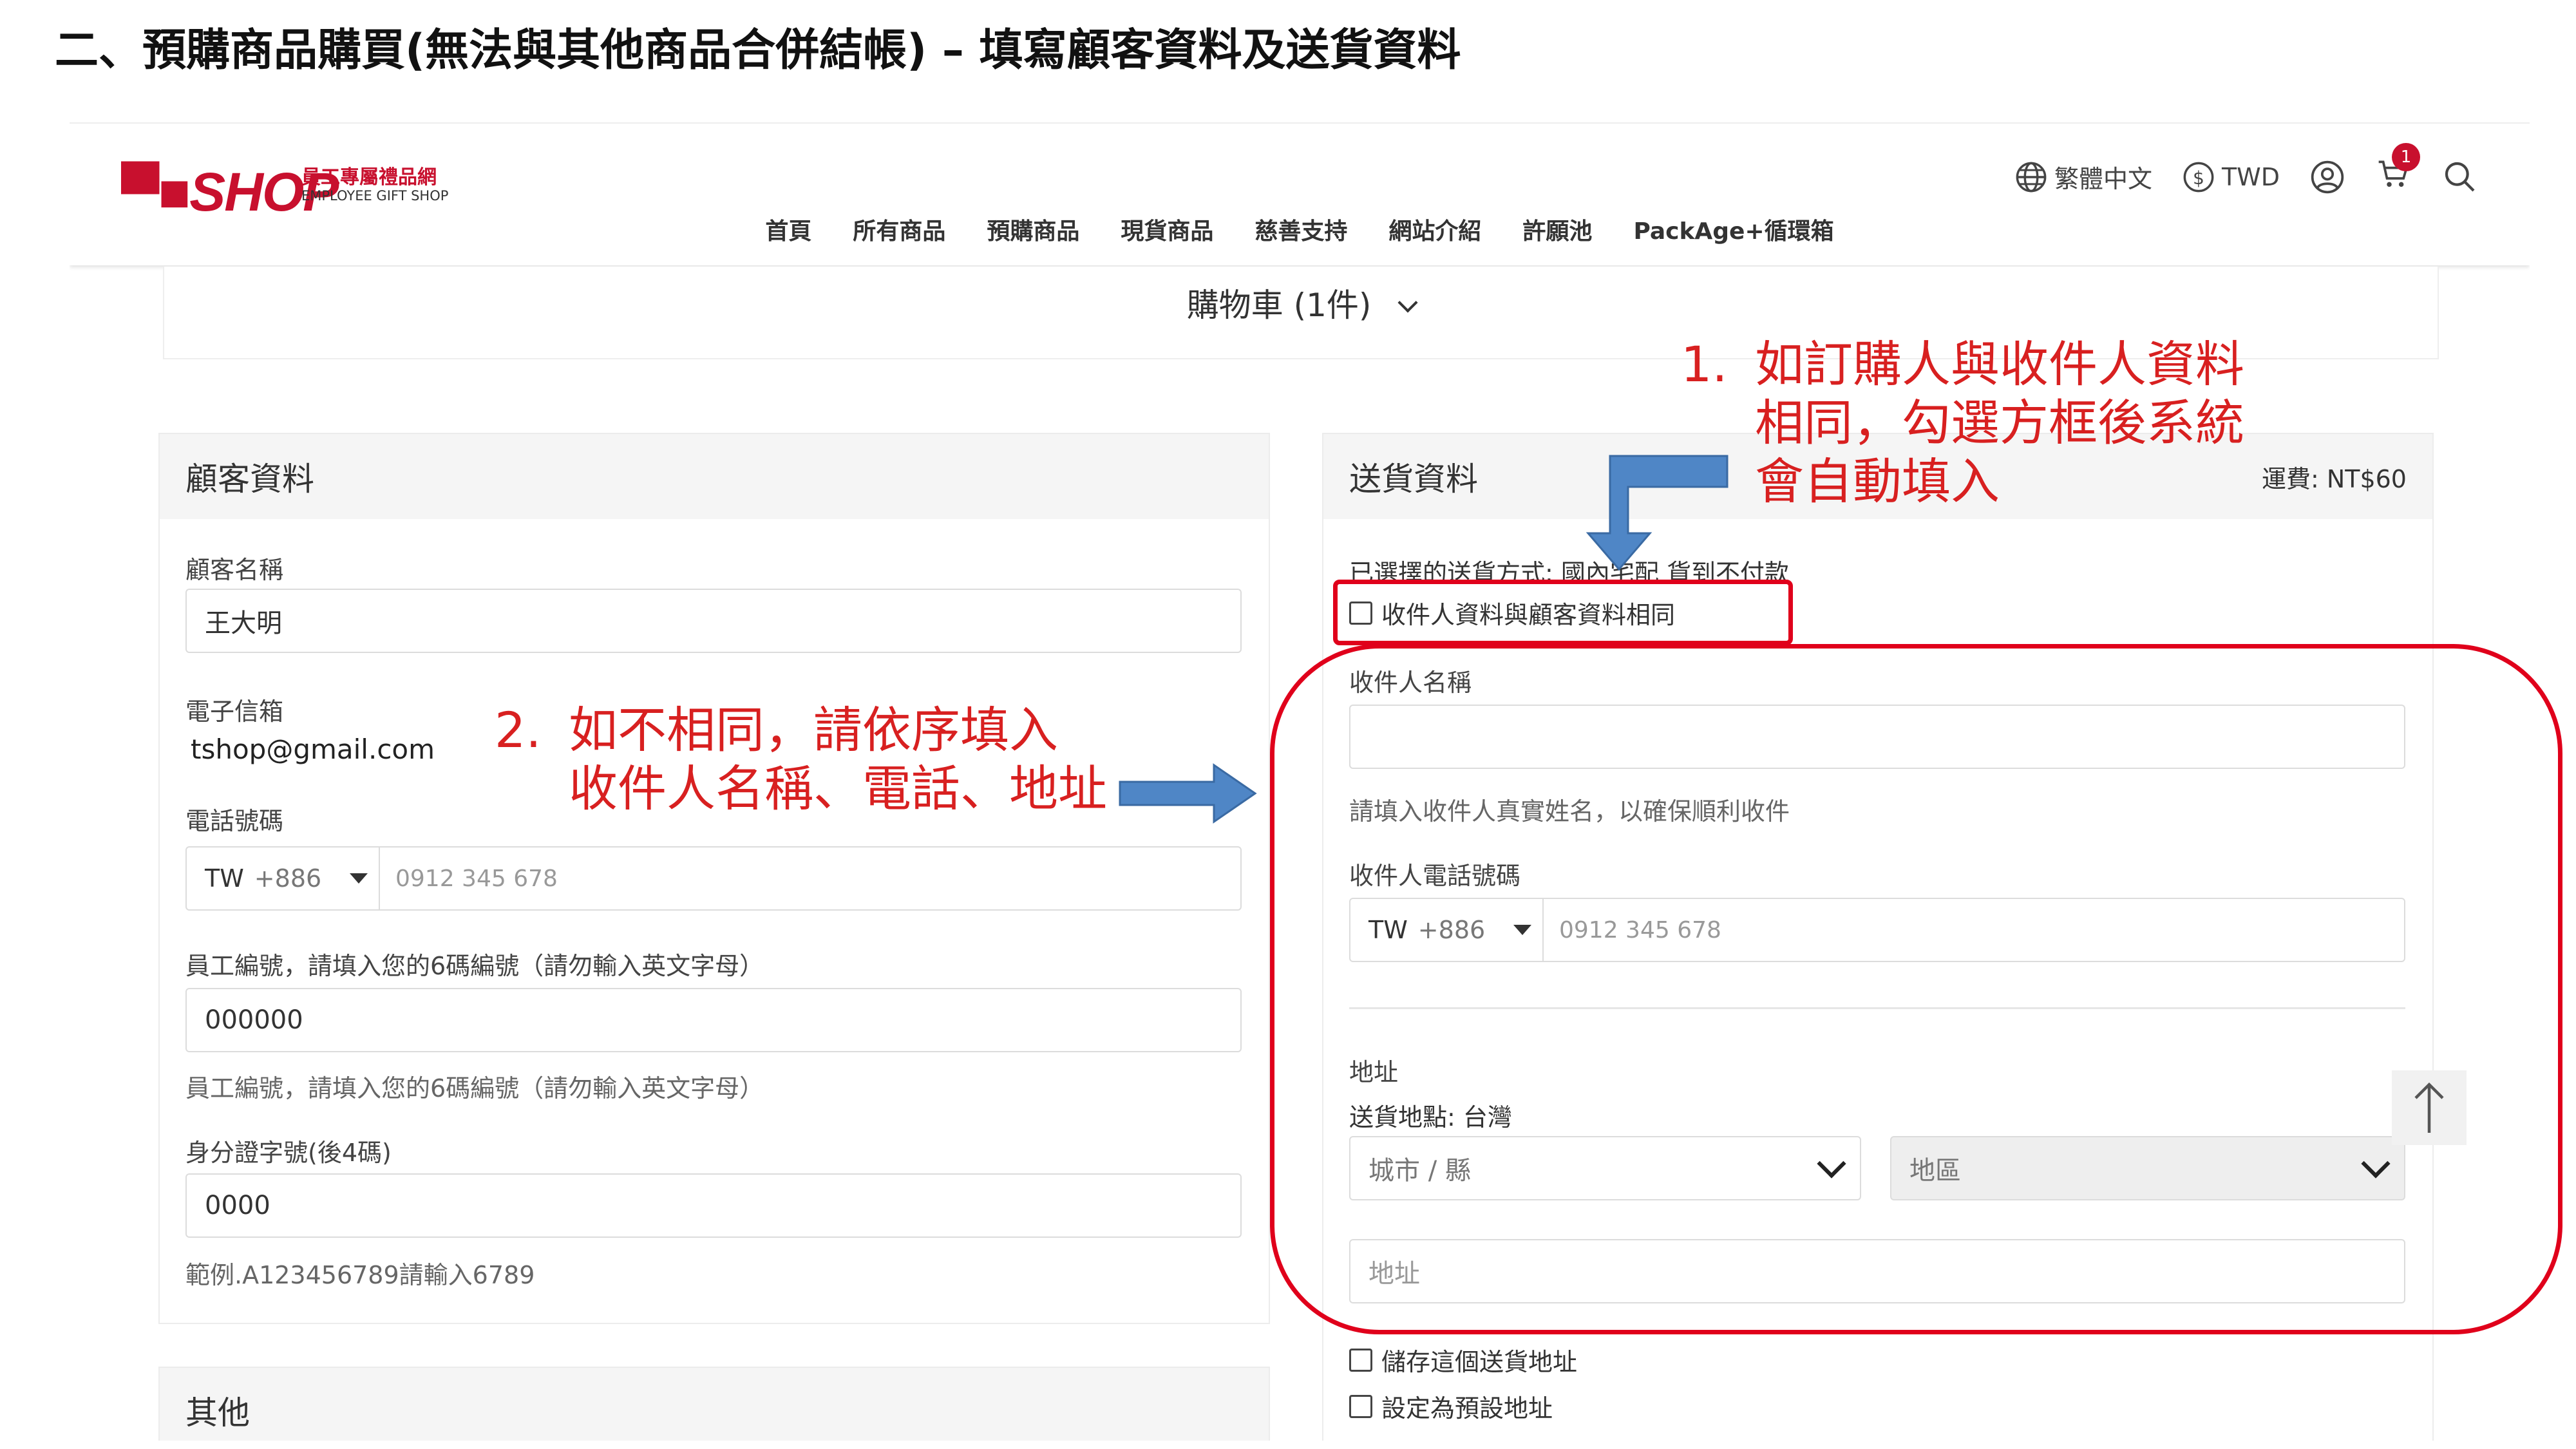 This screenshot has width=2576, height=1449. Describe the element at coordinates (518, 730) in the screenshot. I see `annotation-2-number: 2.` at that location.